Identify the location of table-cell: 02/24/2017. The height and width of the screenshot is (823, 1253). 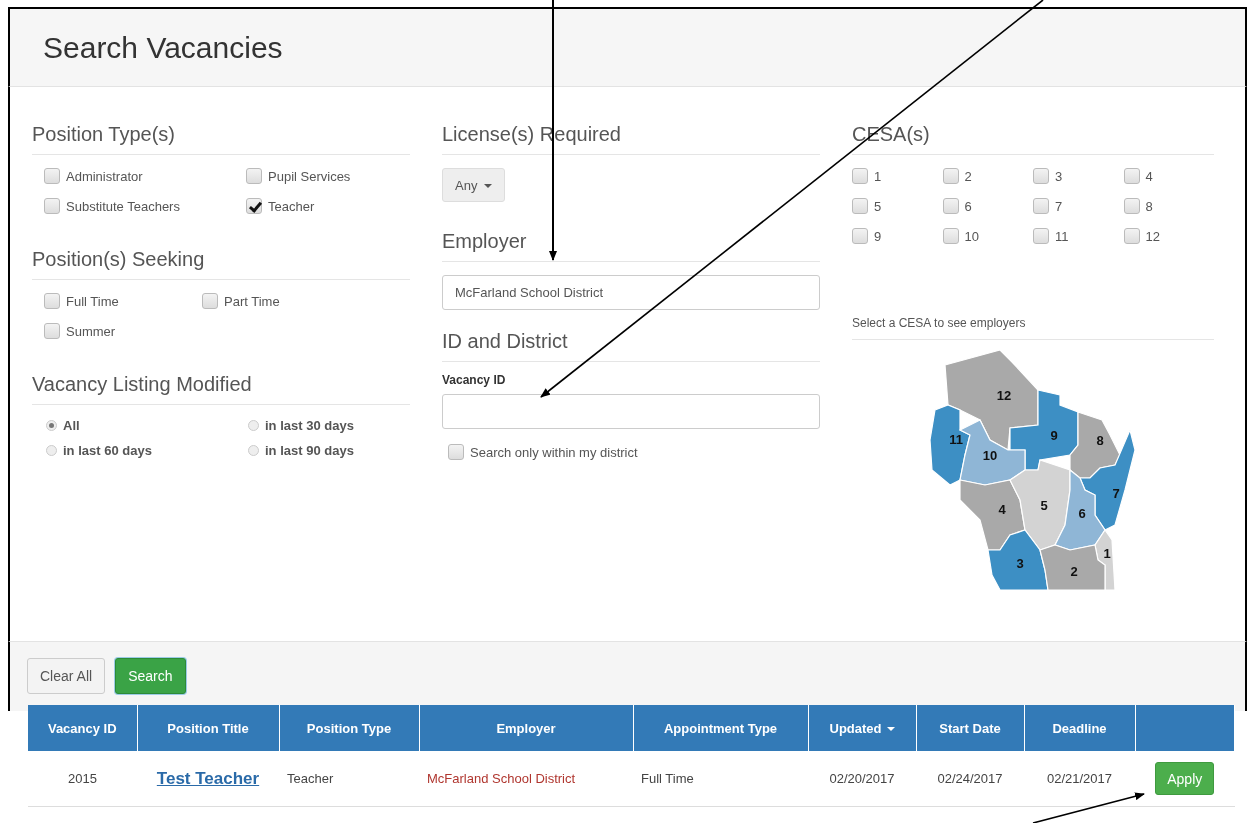
(970, 779).